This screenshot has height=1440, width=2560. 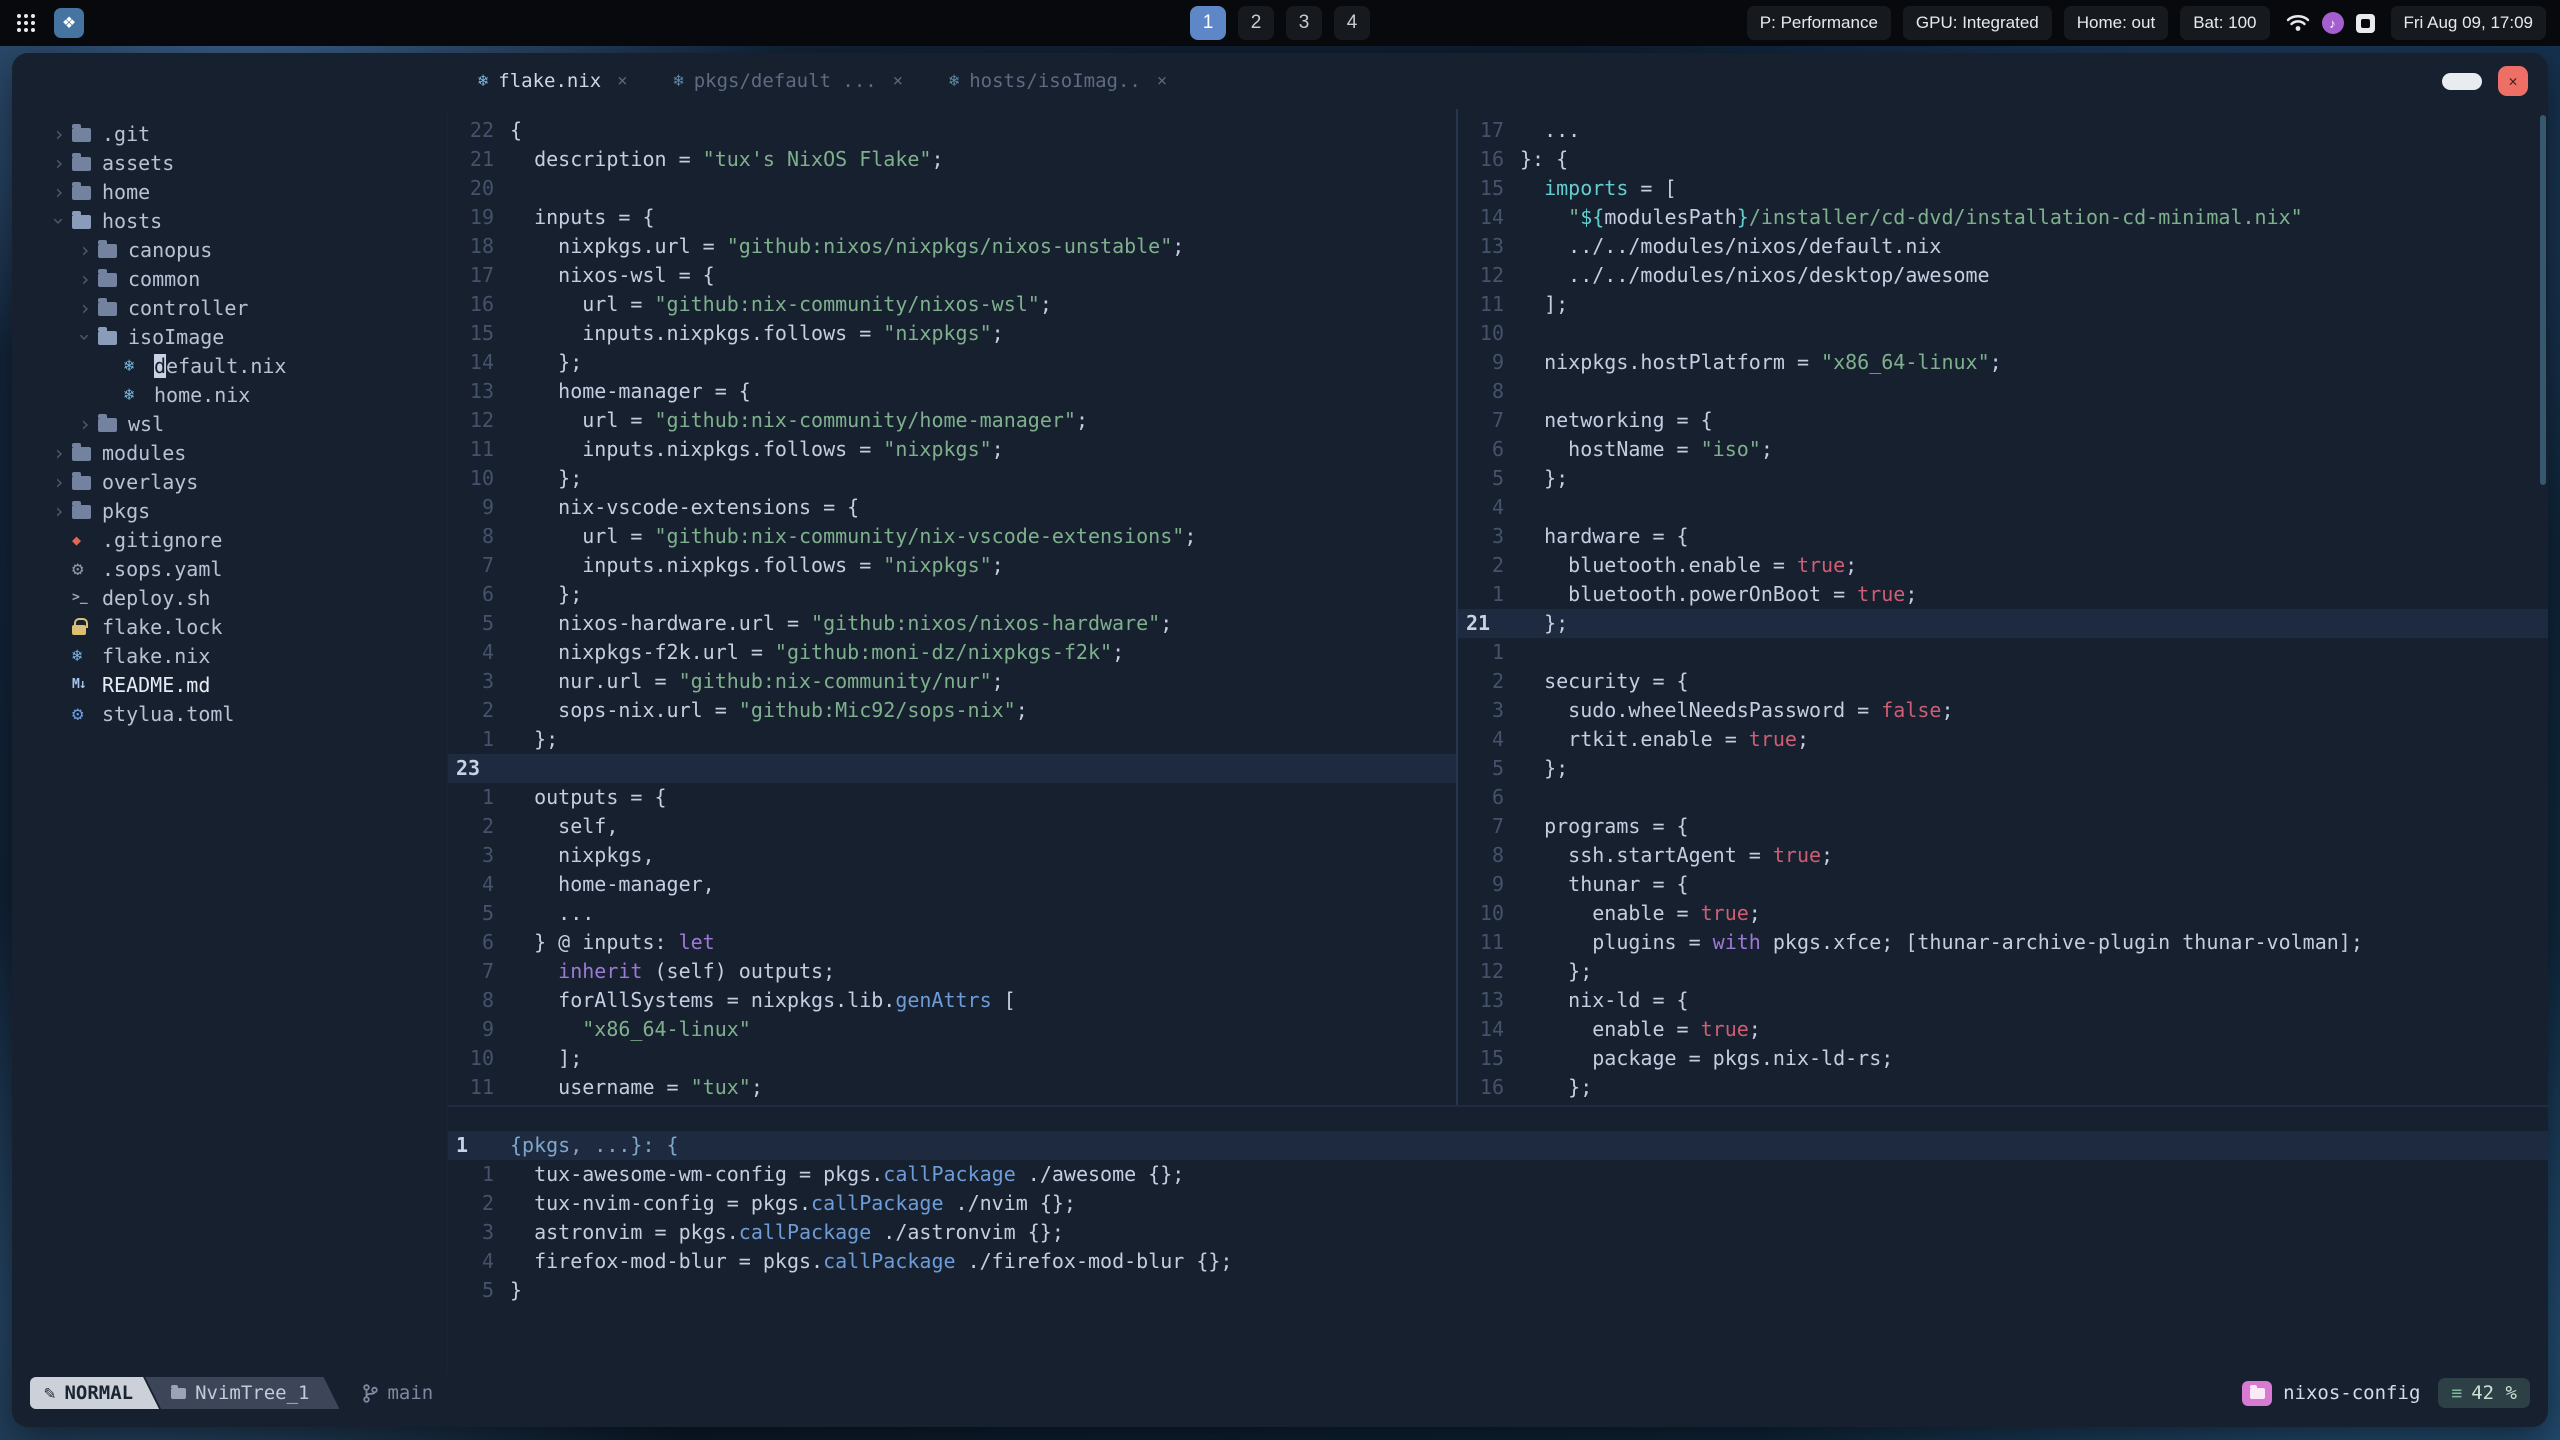 What do you see at coordinates (2003, 594) in the screenshot?
I see `code-line: 1 bluetooth.powerOnBoot = true;` at bounding box center [2003, 594].